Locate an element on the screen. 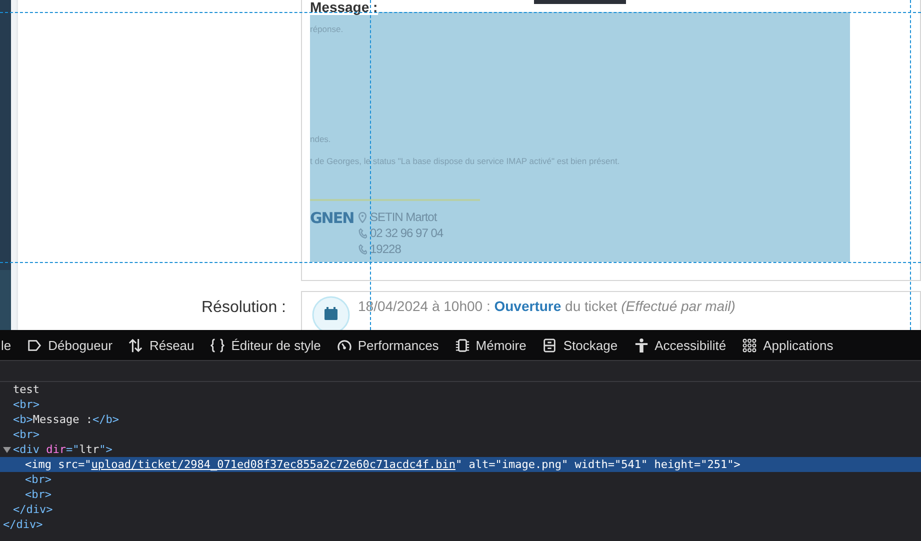 The width and height of the screenshot is (921, 541). contact-text: SETIN Martot is located at coordinates (403, 217).